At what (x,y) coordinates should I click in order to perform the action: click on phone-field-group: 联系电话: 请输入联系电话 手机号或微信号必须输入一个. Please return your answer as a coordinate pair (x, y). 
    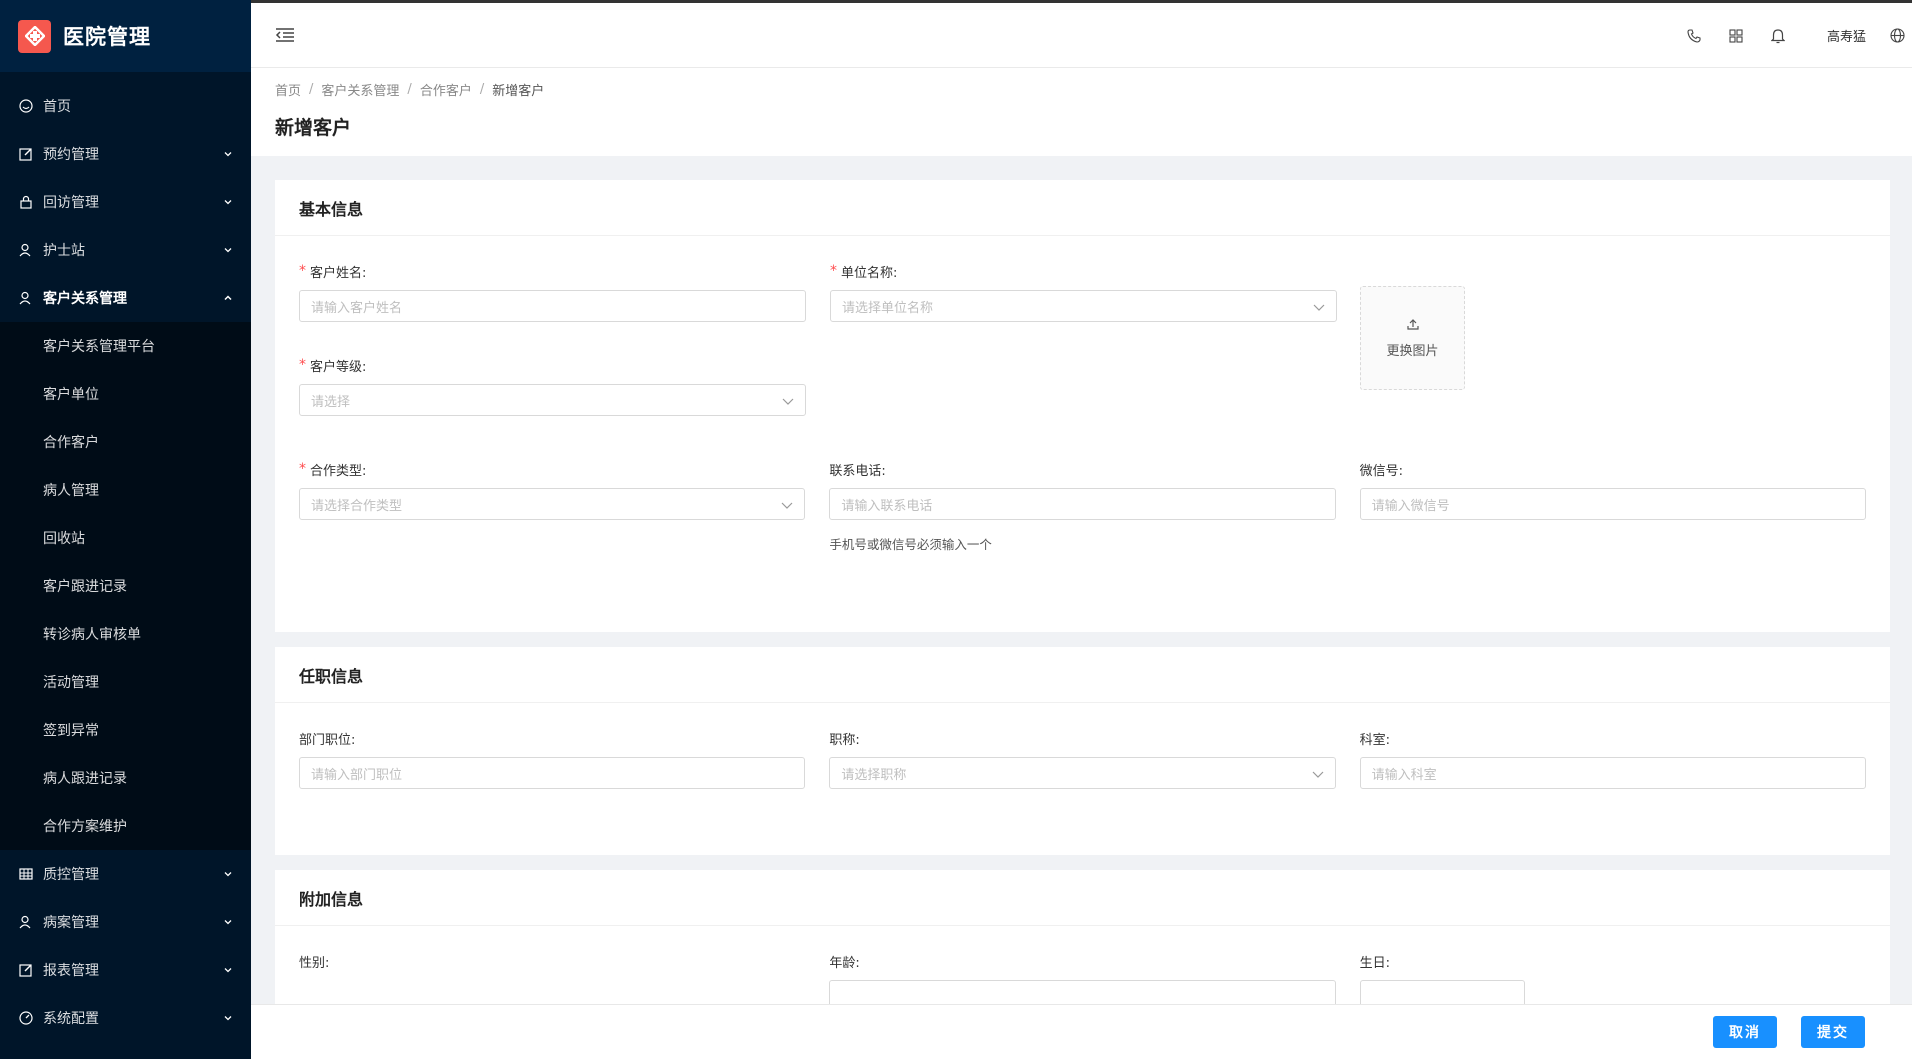
    Looking at the image, I should click on (1082, 505).